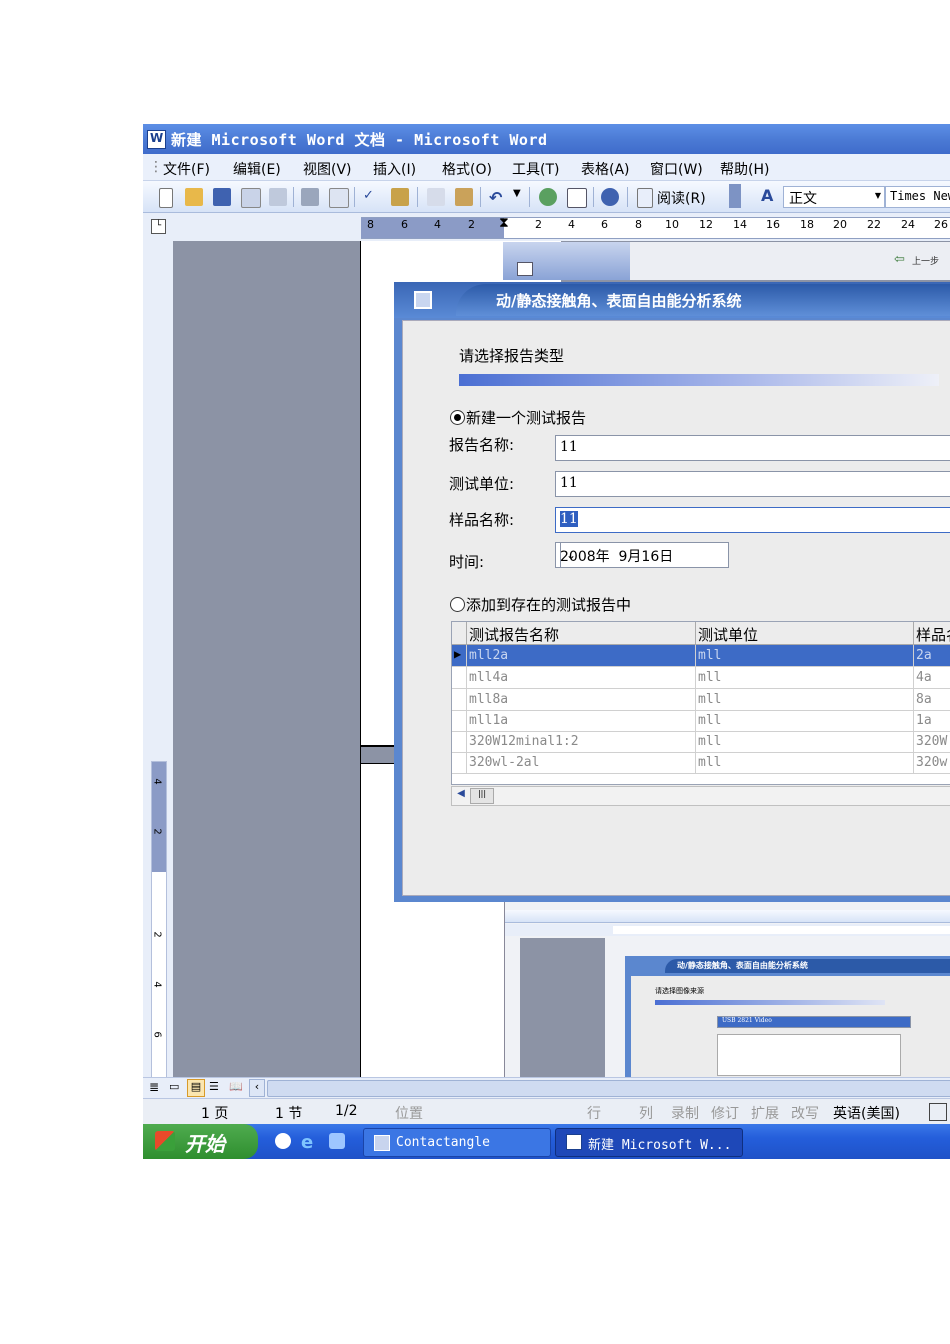 The image size is (950, 1344). I want to click on font-select: Times New, so click(917, 197).